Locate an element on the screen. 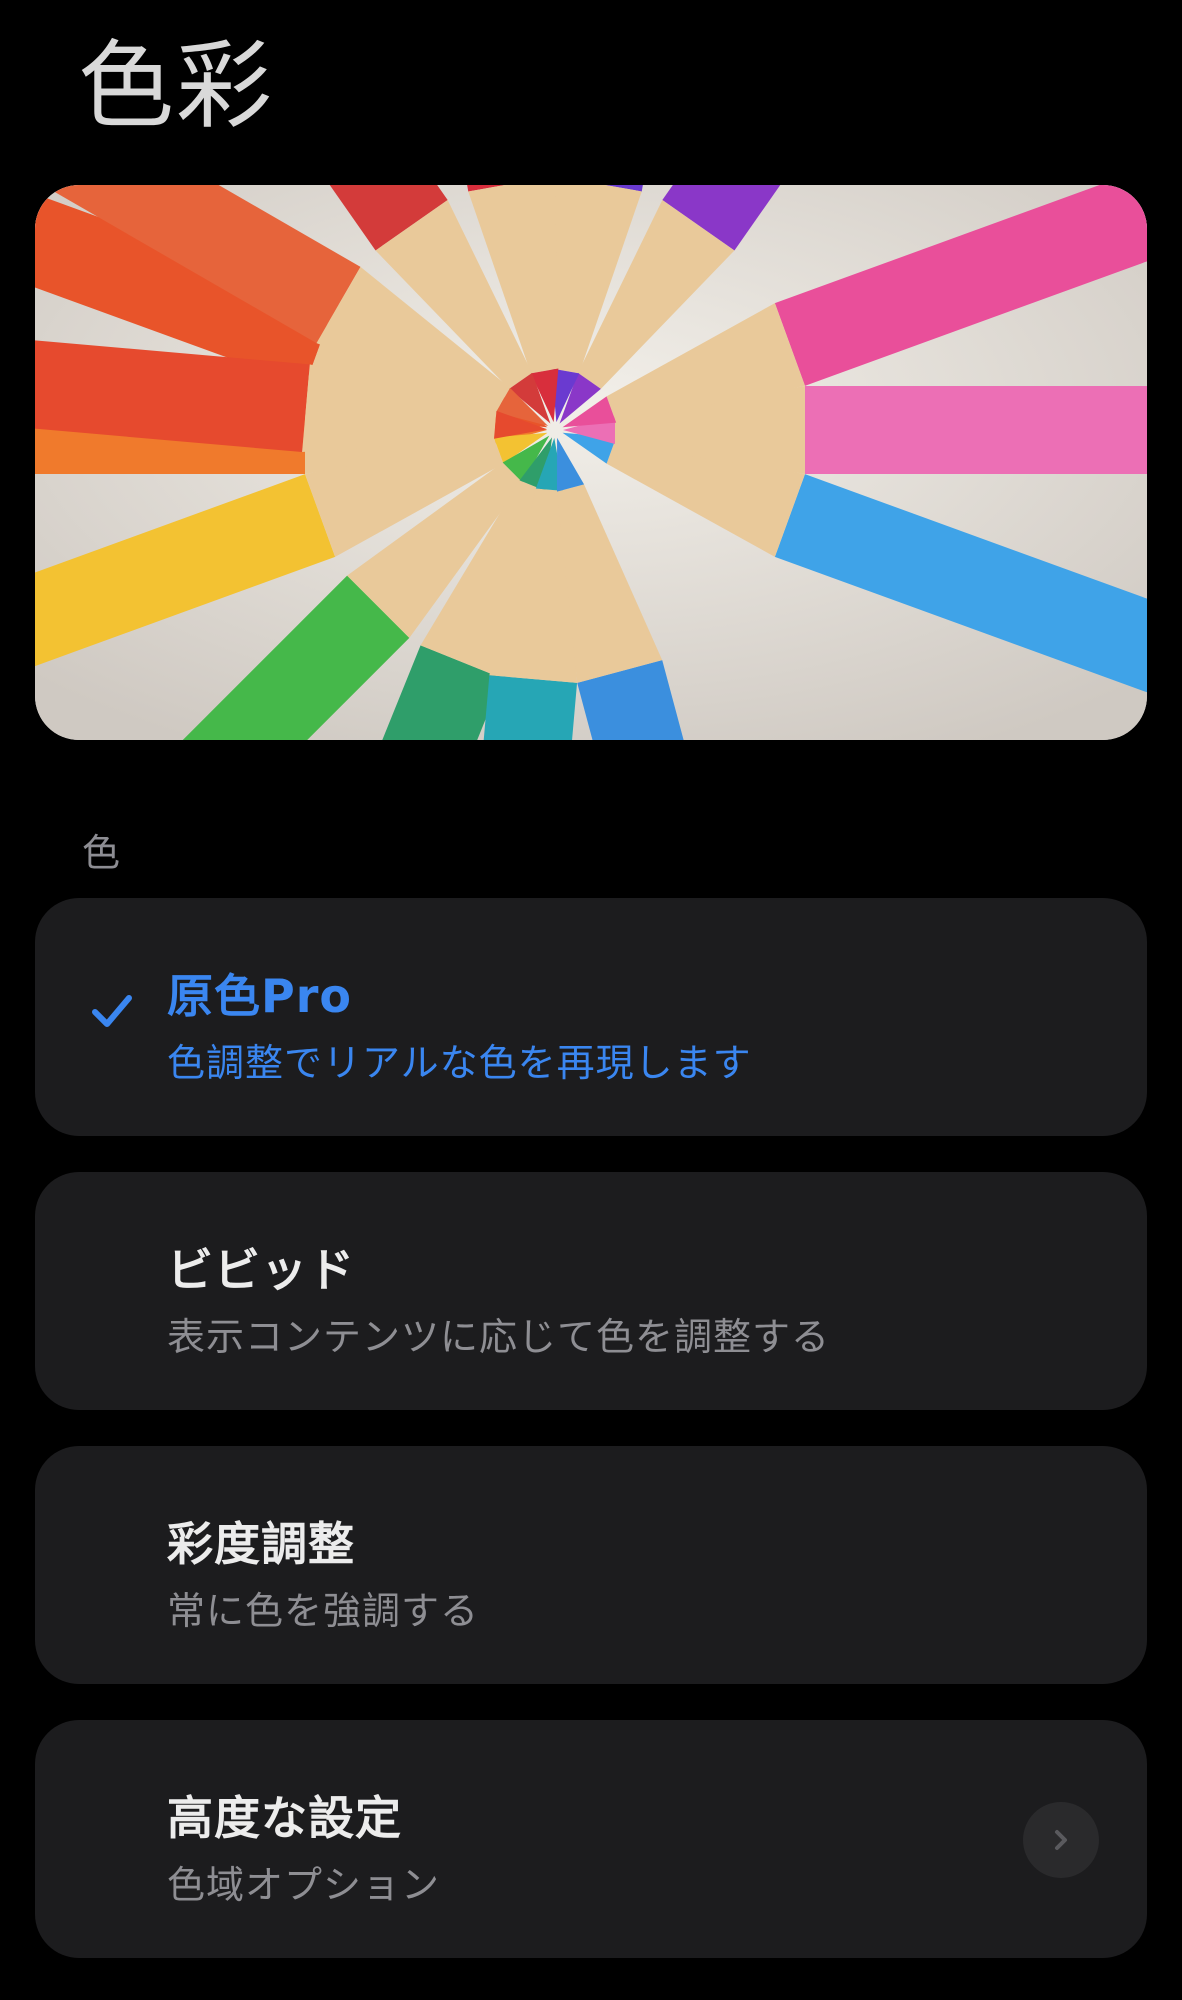 The image size is (1182, 2000). option-saturation: 彩度調整 常に色を強調する is located at coordinates (591, 1565).